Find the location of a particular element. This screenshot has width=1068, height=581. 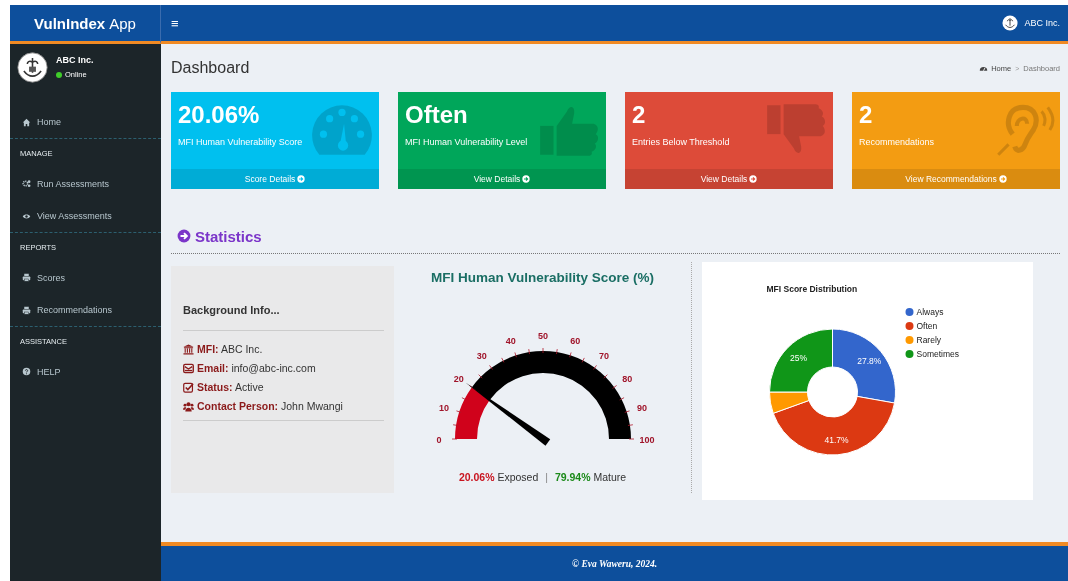

gauge-icon is located at coordinates (342, 130).